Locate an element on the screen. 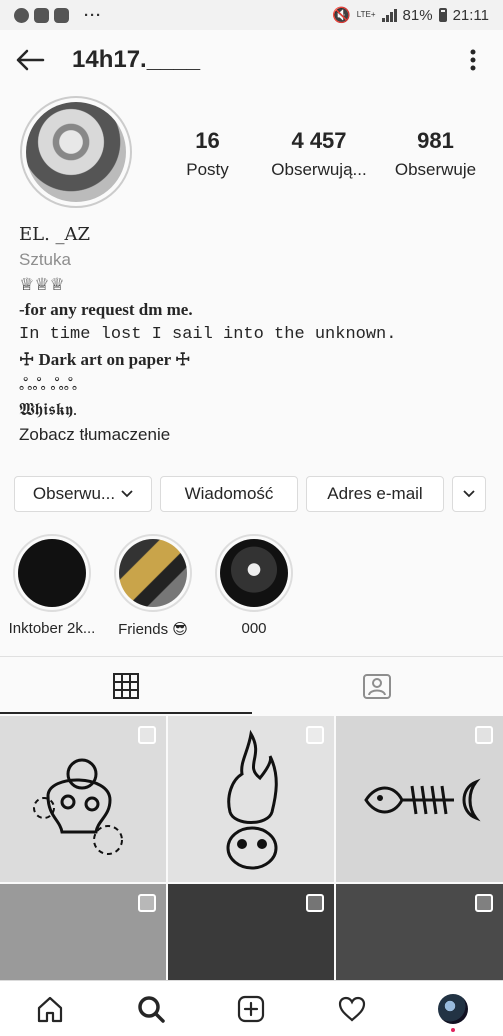 The height and width of the screenshot is (1036, 503). translate-link: Zobacz tłumaczenie is located at coordinates (254, 434).